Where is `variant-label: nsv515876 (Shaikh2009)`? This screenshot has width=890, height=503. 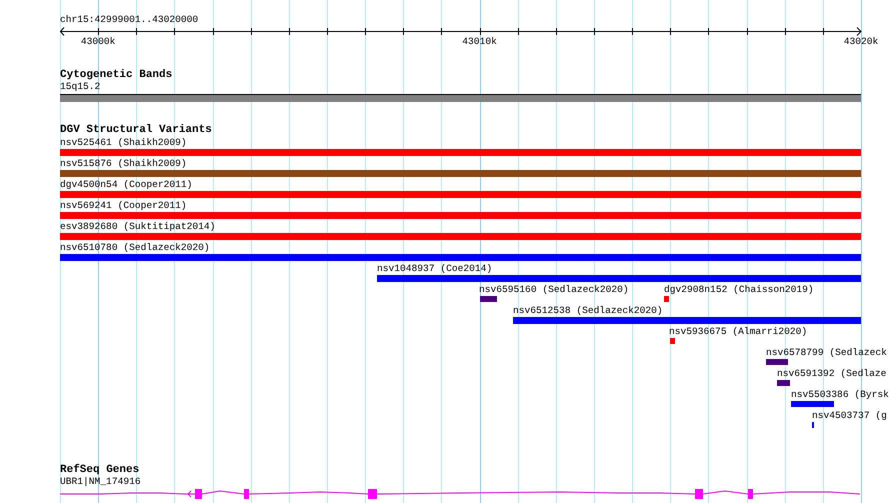 variant-label: nsv515876 (Shaikh2009) is located at coordinates (123, 164).